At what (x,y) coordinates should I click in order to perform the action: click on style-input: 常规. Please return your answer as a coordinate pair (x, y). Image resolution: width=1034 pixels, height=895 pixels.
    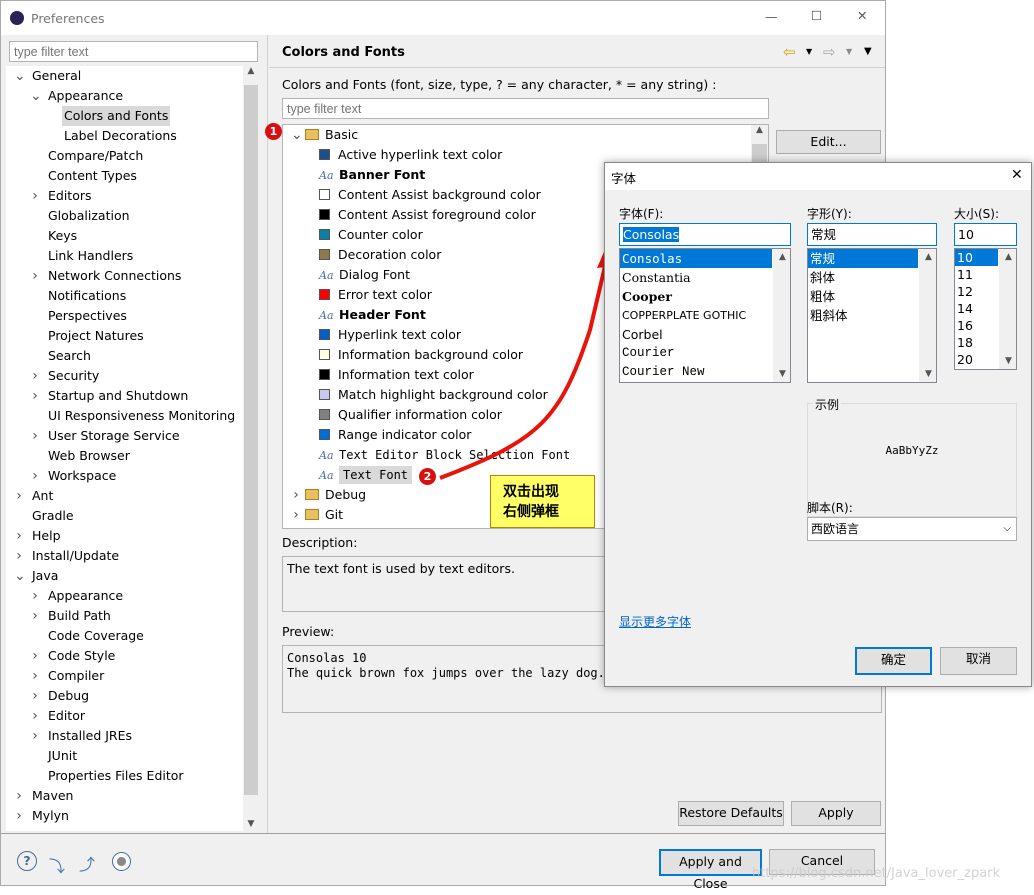
    Looking at the image, I should click on (872, 234).